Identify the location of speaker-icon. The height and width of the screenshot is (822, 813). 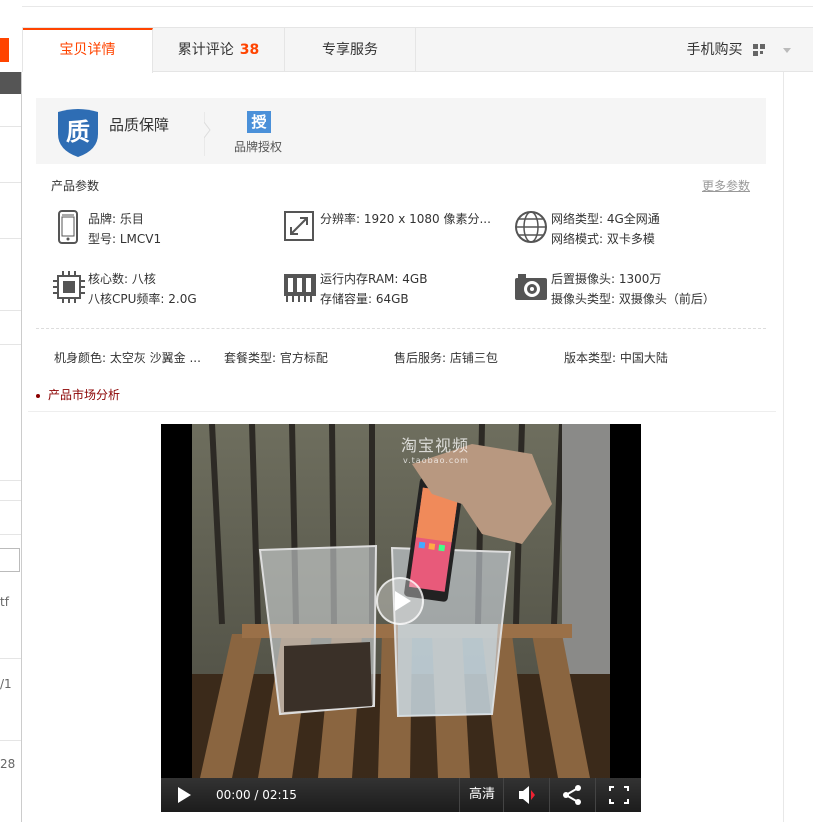
(527, 795).